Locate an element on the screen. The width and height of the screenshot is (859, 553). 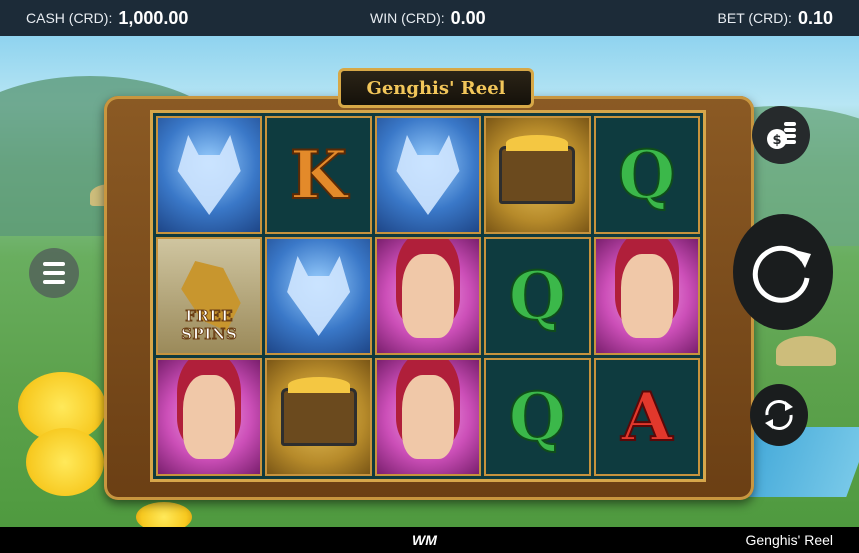
symbol-k: K is located at coordinates (318, 175).